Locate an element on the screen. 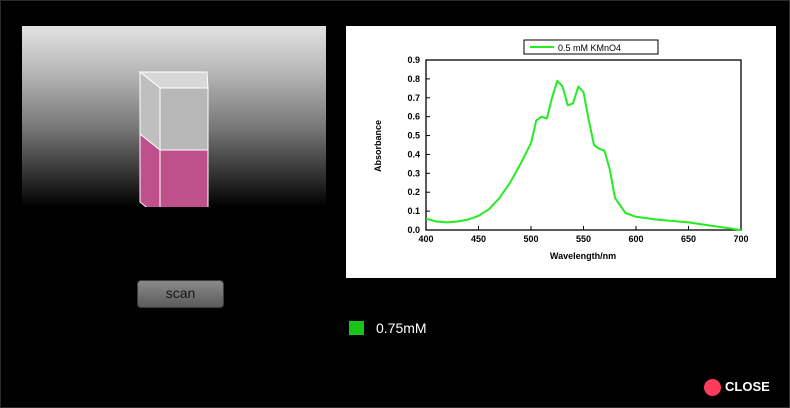  x-tick-label: 600 is located at coordinates (635, 239).